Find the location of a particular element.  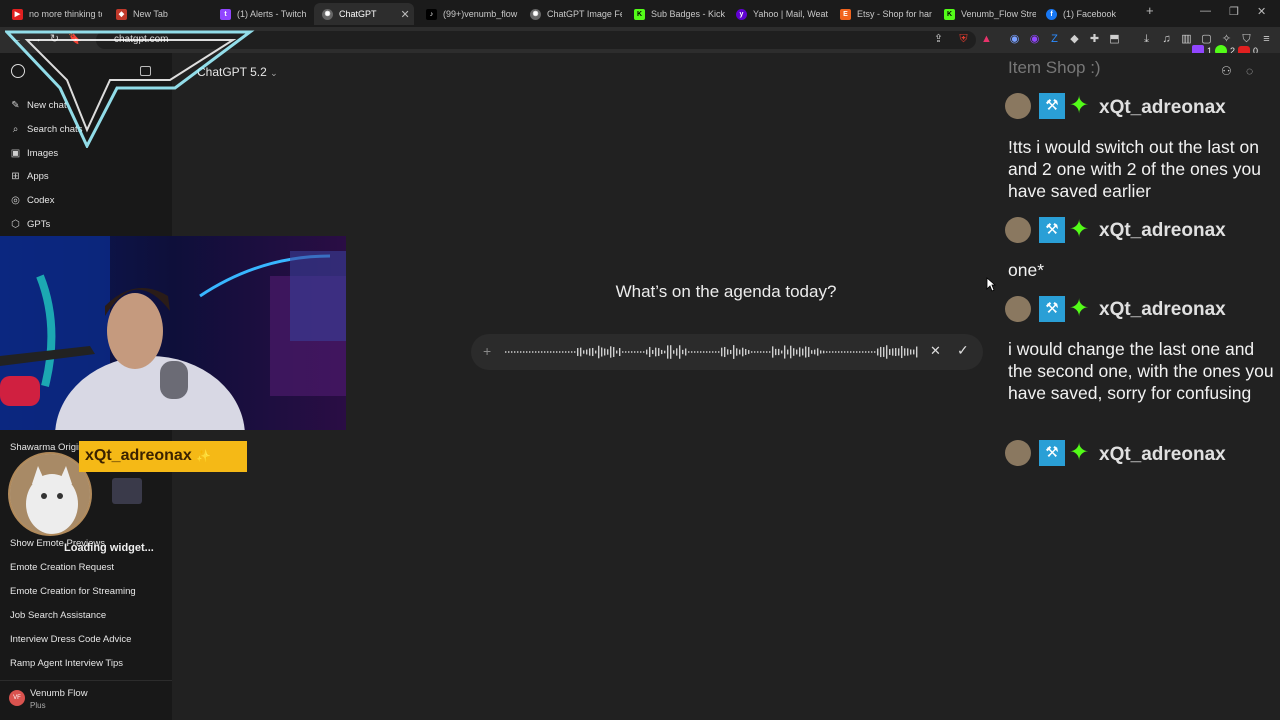

streamer-webcam is located at coordinates (173, 333).